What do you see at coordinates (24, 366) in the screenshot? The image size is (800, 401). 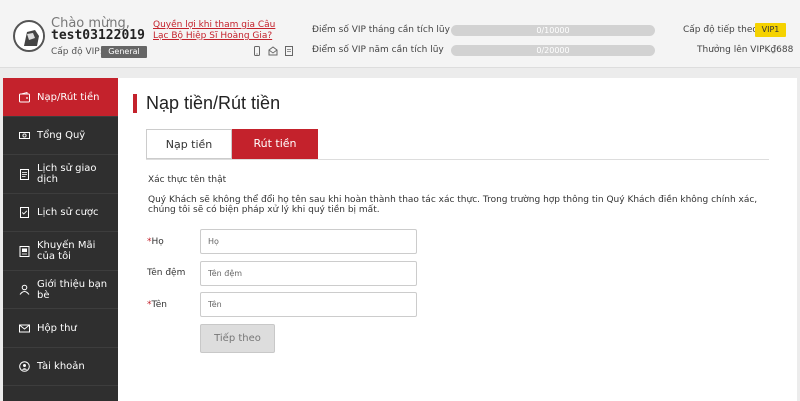 I see `account-icon` at bounding box center [24, 366].